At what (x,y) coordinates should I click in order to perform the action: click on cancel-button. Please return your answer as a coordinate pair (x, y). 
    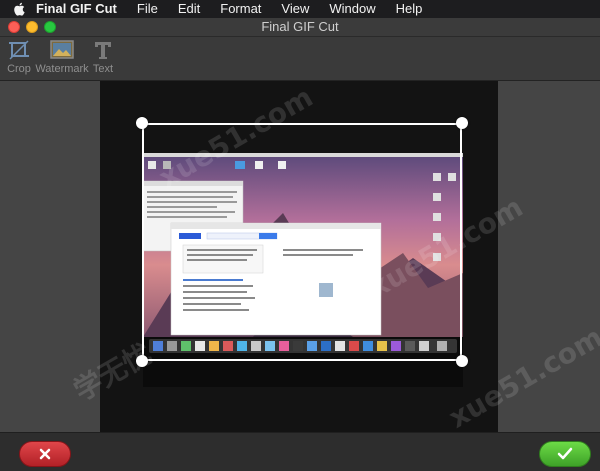
    Looking at the image, I should click on (45, 454).